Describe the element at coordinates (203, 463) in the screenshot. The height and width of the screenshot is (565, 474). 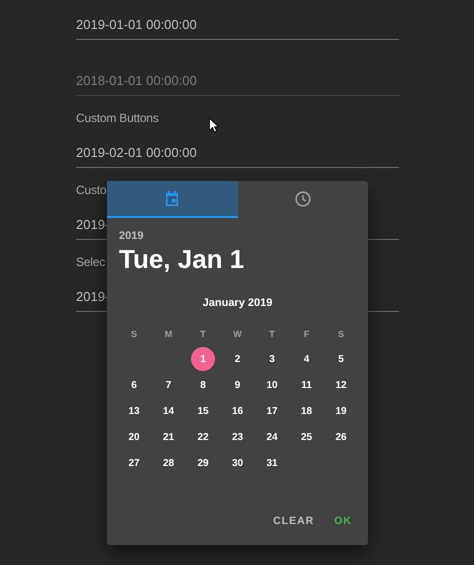
I see `calendar-day: 29` at that location.